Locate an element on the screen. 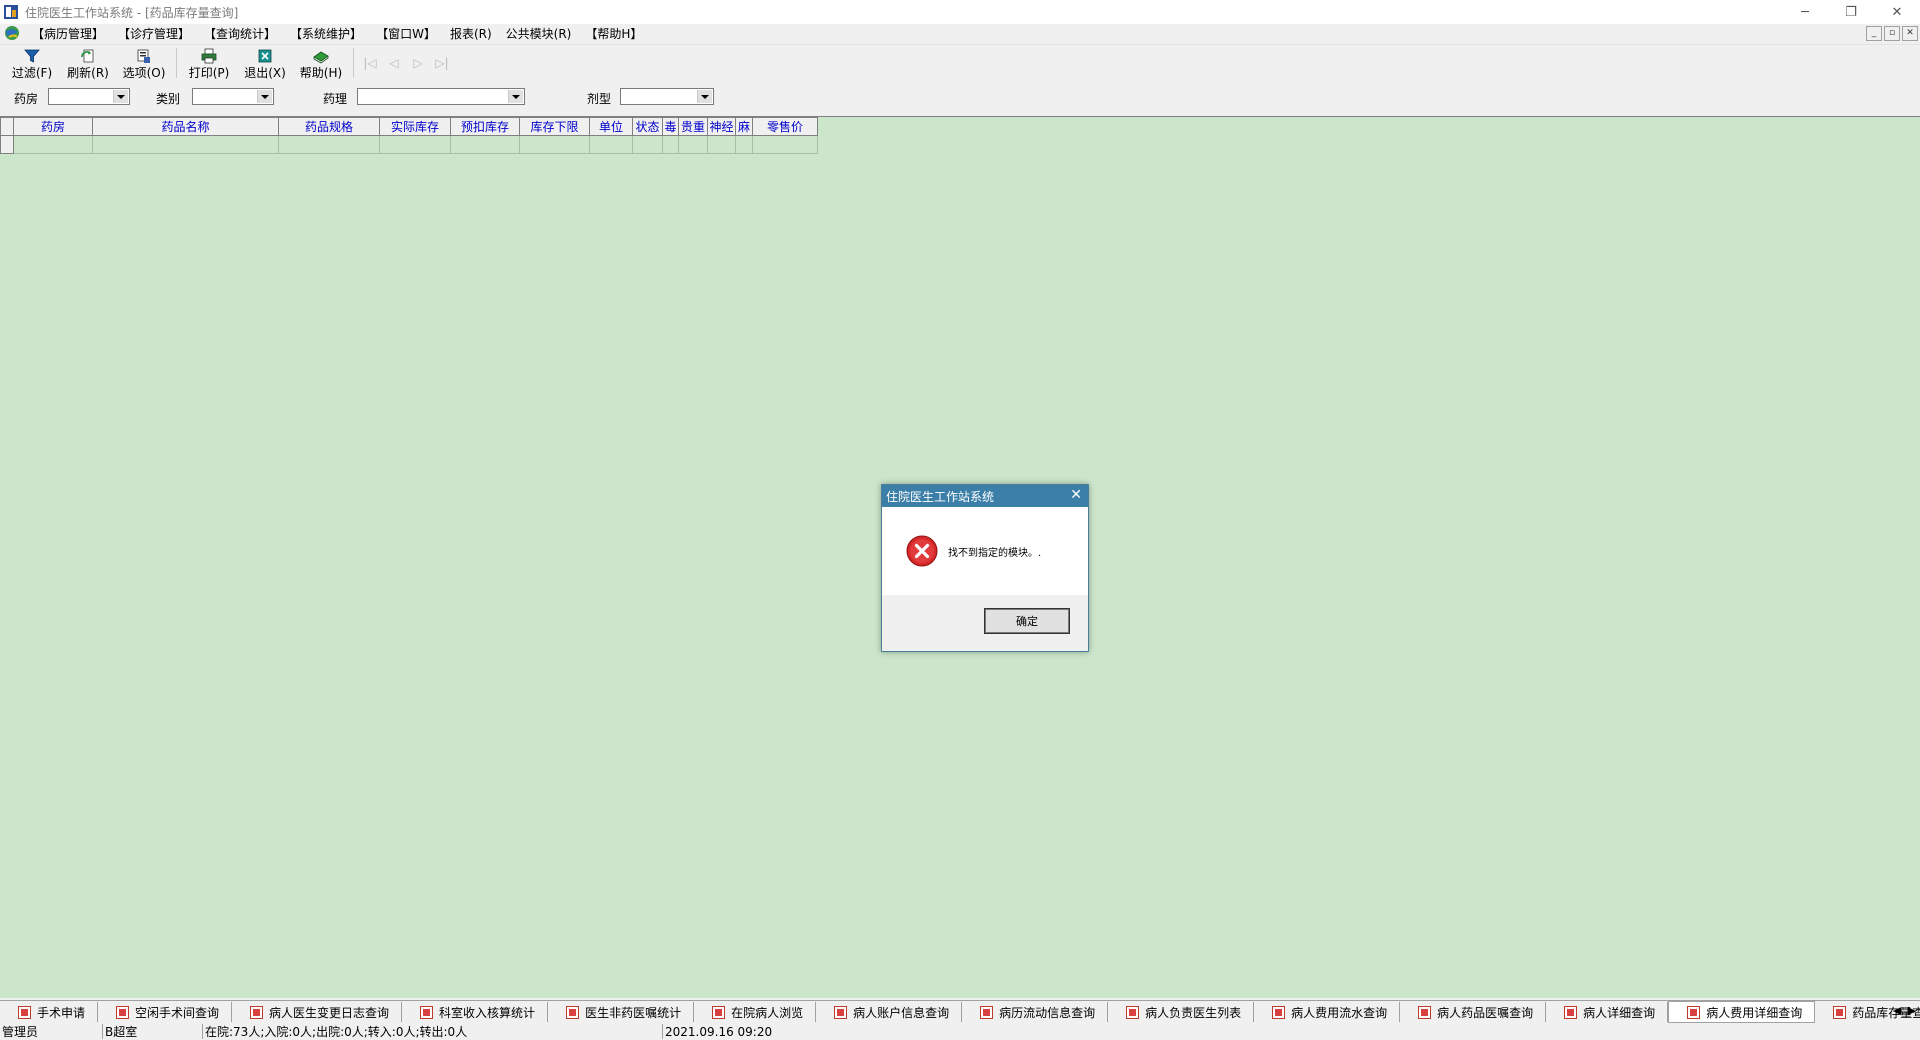 The width and height of the screenshot is (1920, 1040). menu-public-modules: 公共模块(R) is located at coordinates (539, 33).